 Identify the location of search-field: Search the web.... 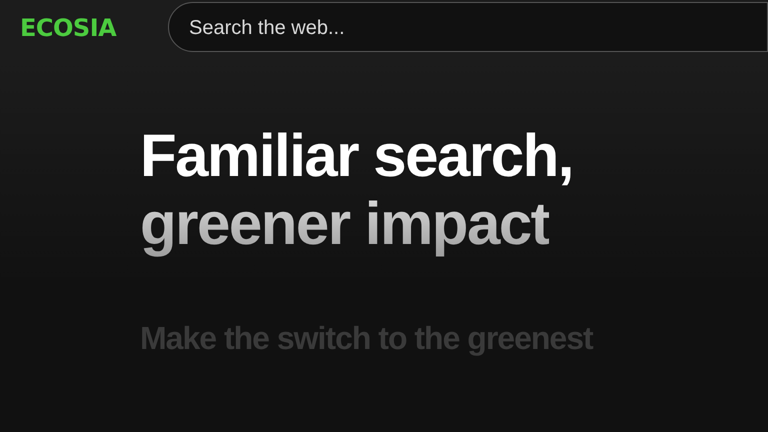
(468, 27).